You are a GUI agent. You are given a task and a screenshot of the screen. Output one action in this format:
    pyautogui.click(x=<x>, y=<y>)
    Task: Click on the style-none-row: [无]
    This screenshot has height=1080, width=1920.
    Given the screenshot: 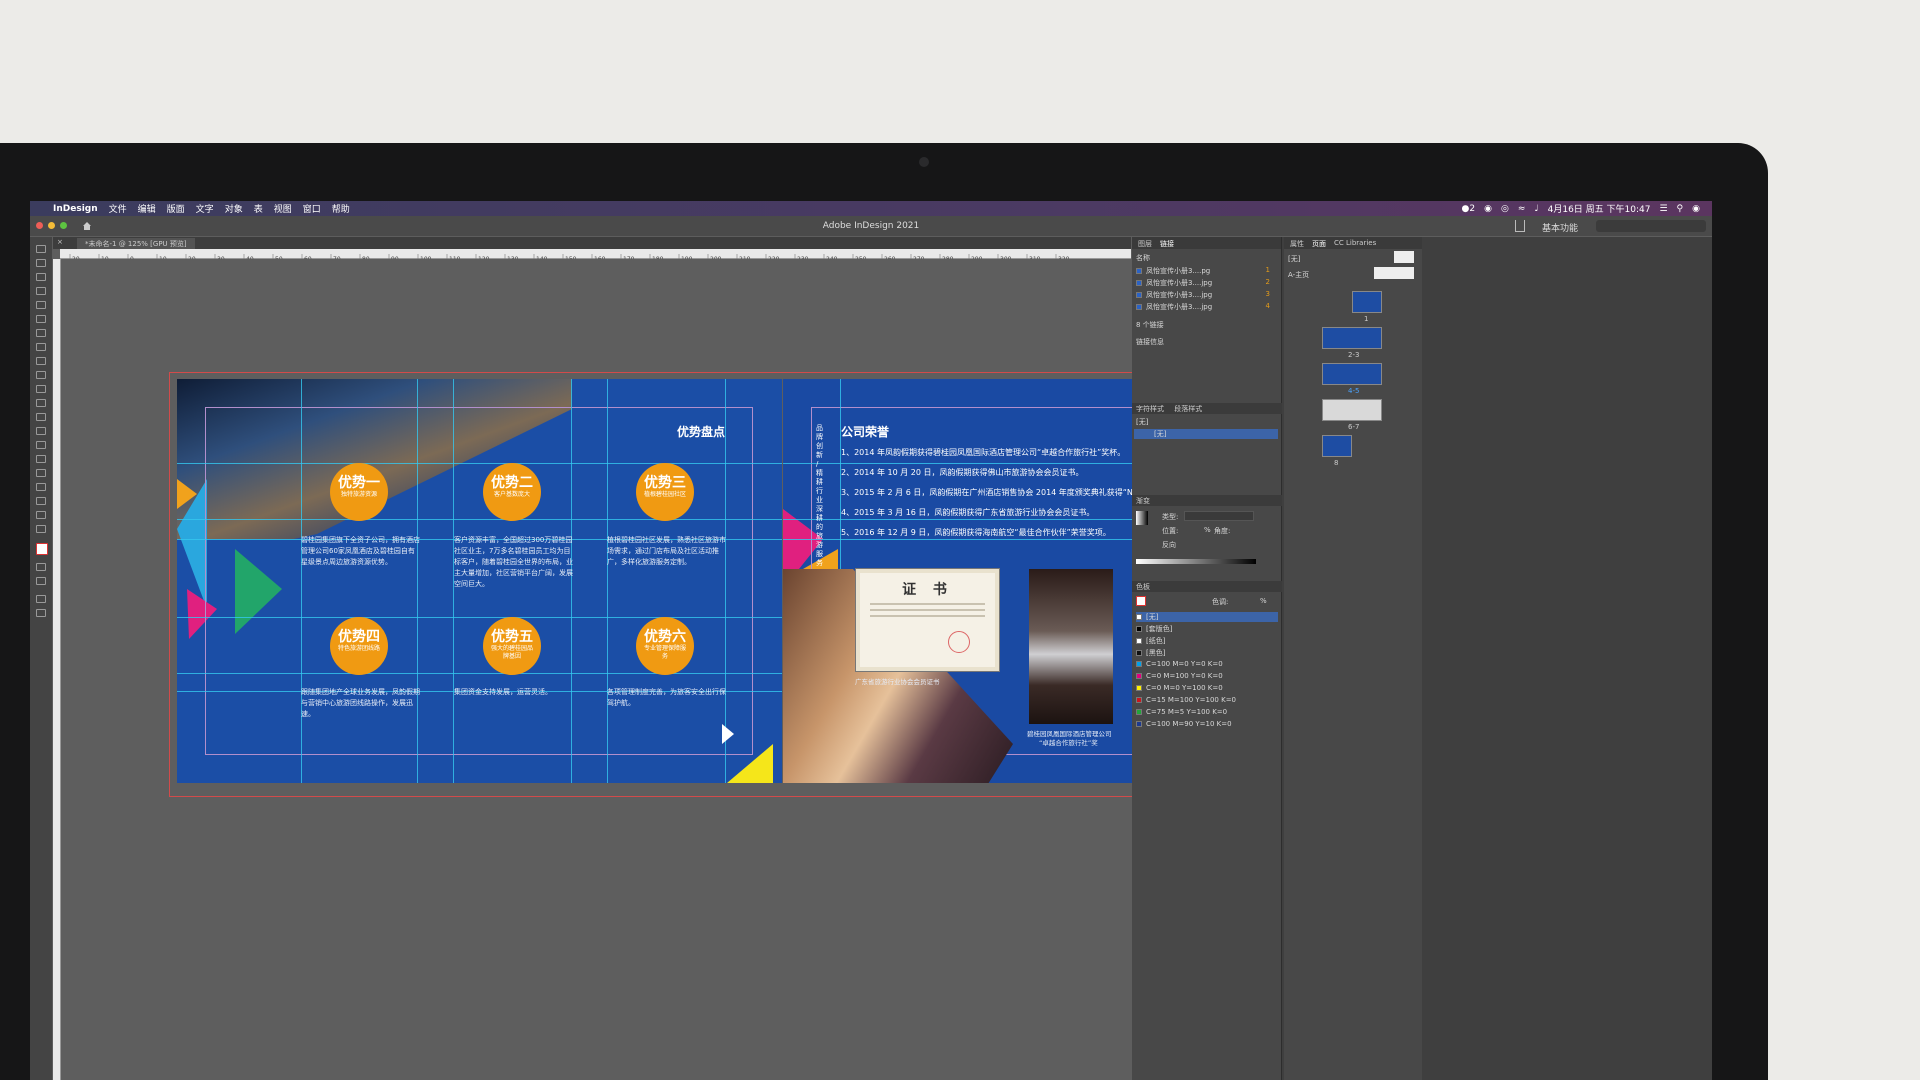 What is the action you would take?
    pyautogui.click(x=1142, y=422)
    